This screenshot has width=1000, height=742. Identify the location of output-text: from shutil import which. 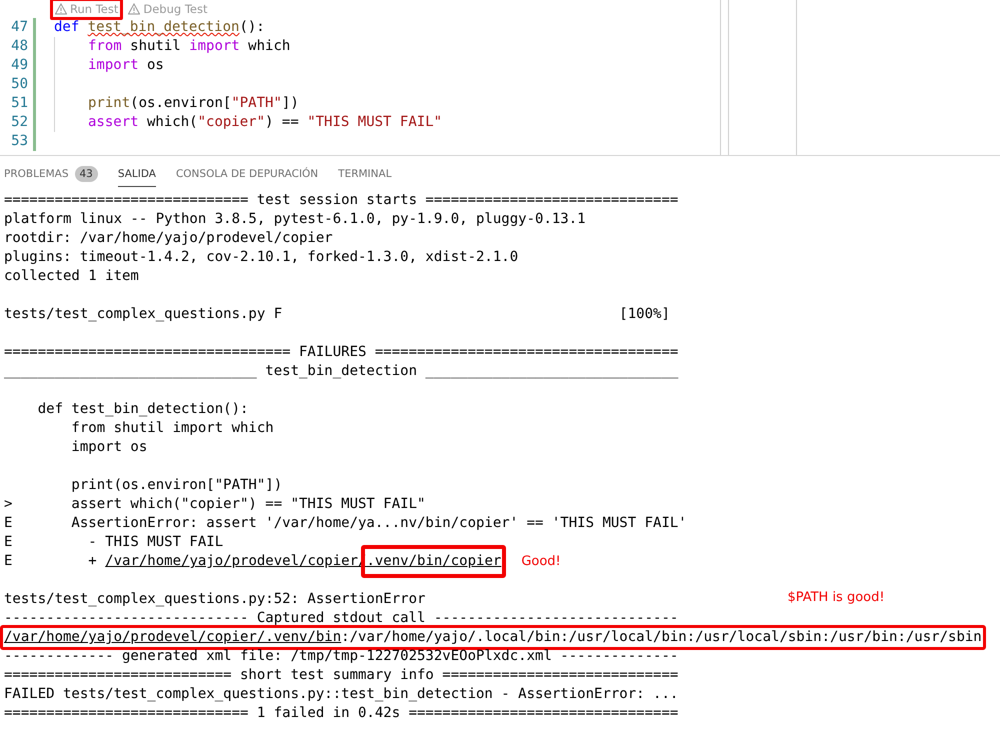
(172, 428).